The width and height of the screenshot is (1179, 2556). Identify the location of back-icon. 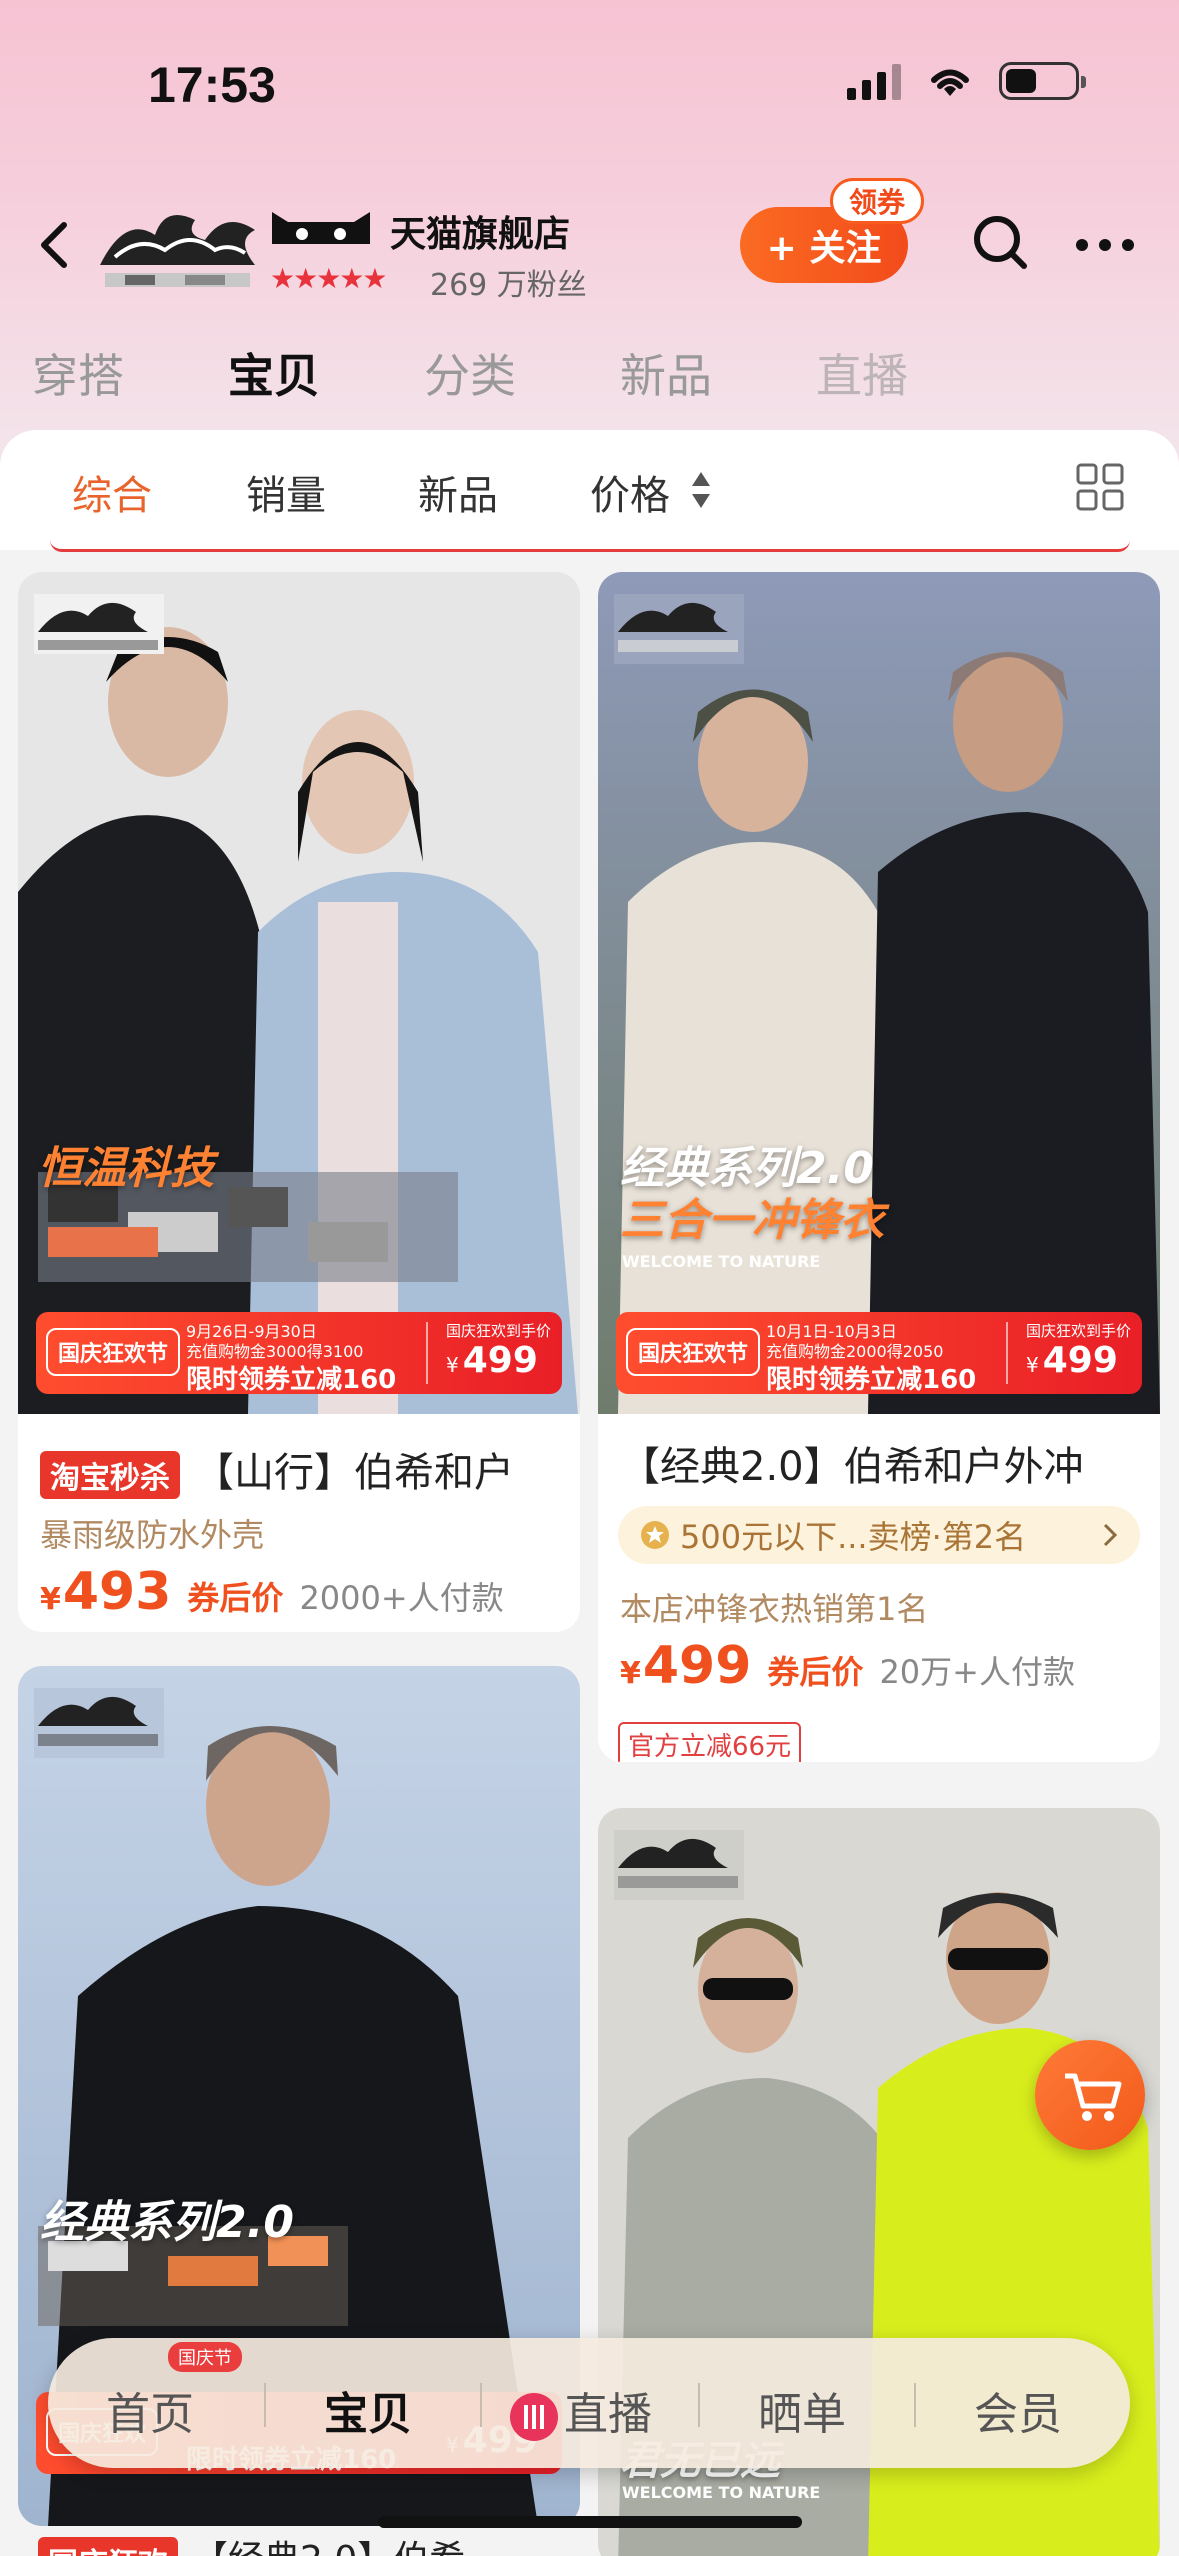
(53, 245).